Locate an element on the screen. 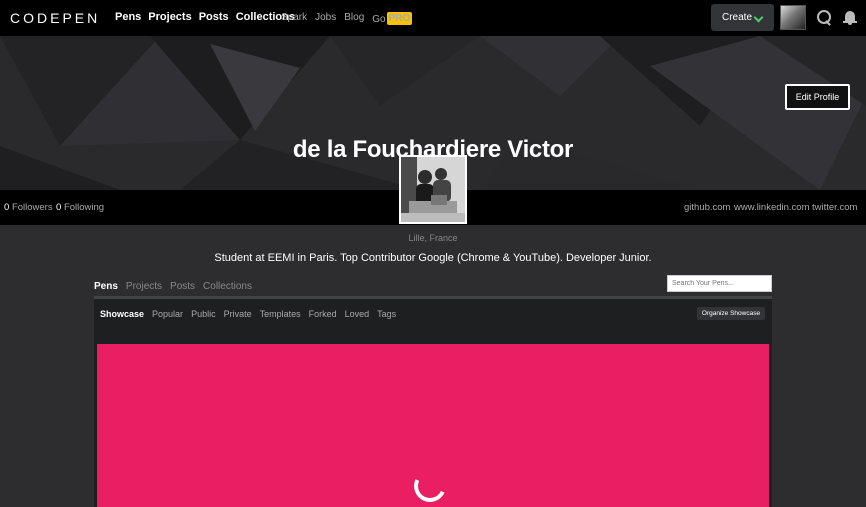 The height and width of the screenshot is (507, 866). secondary-nav: Spark Jobs Blog Go PRO is located at coordinates (347, 18).